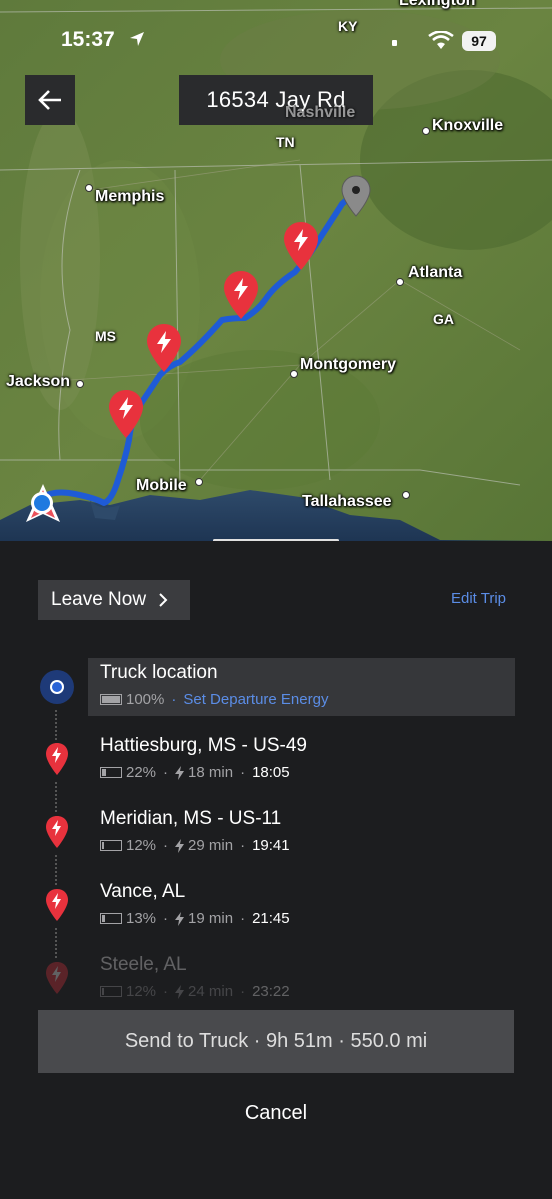 The width and height of the screenshot is (552, 1199). Describe the element at coordinates (43, 504) in the screenshot. I see `truck-location-icon` at that location.